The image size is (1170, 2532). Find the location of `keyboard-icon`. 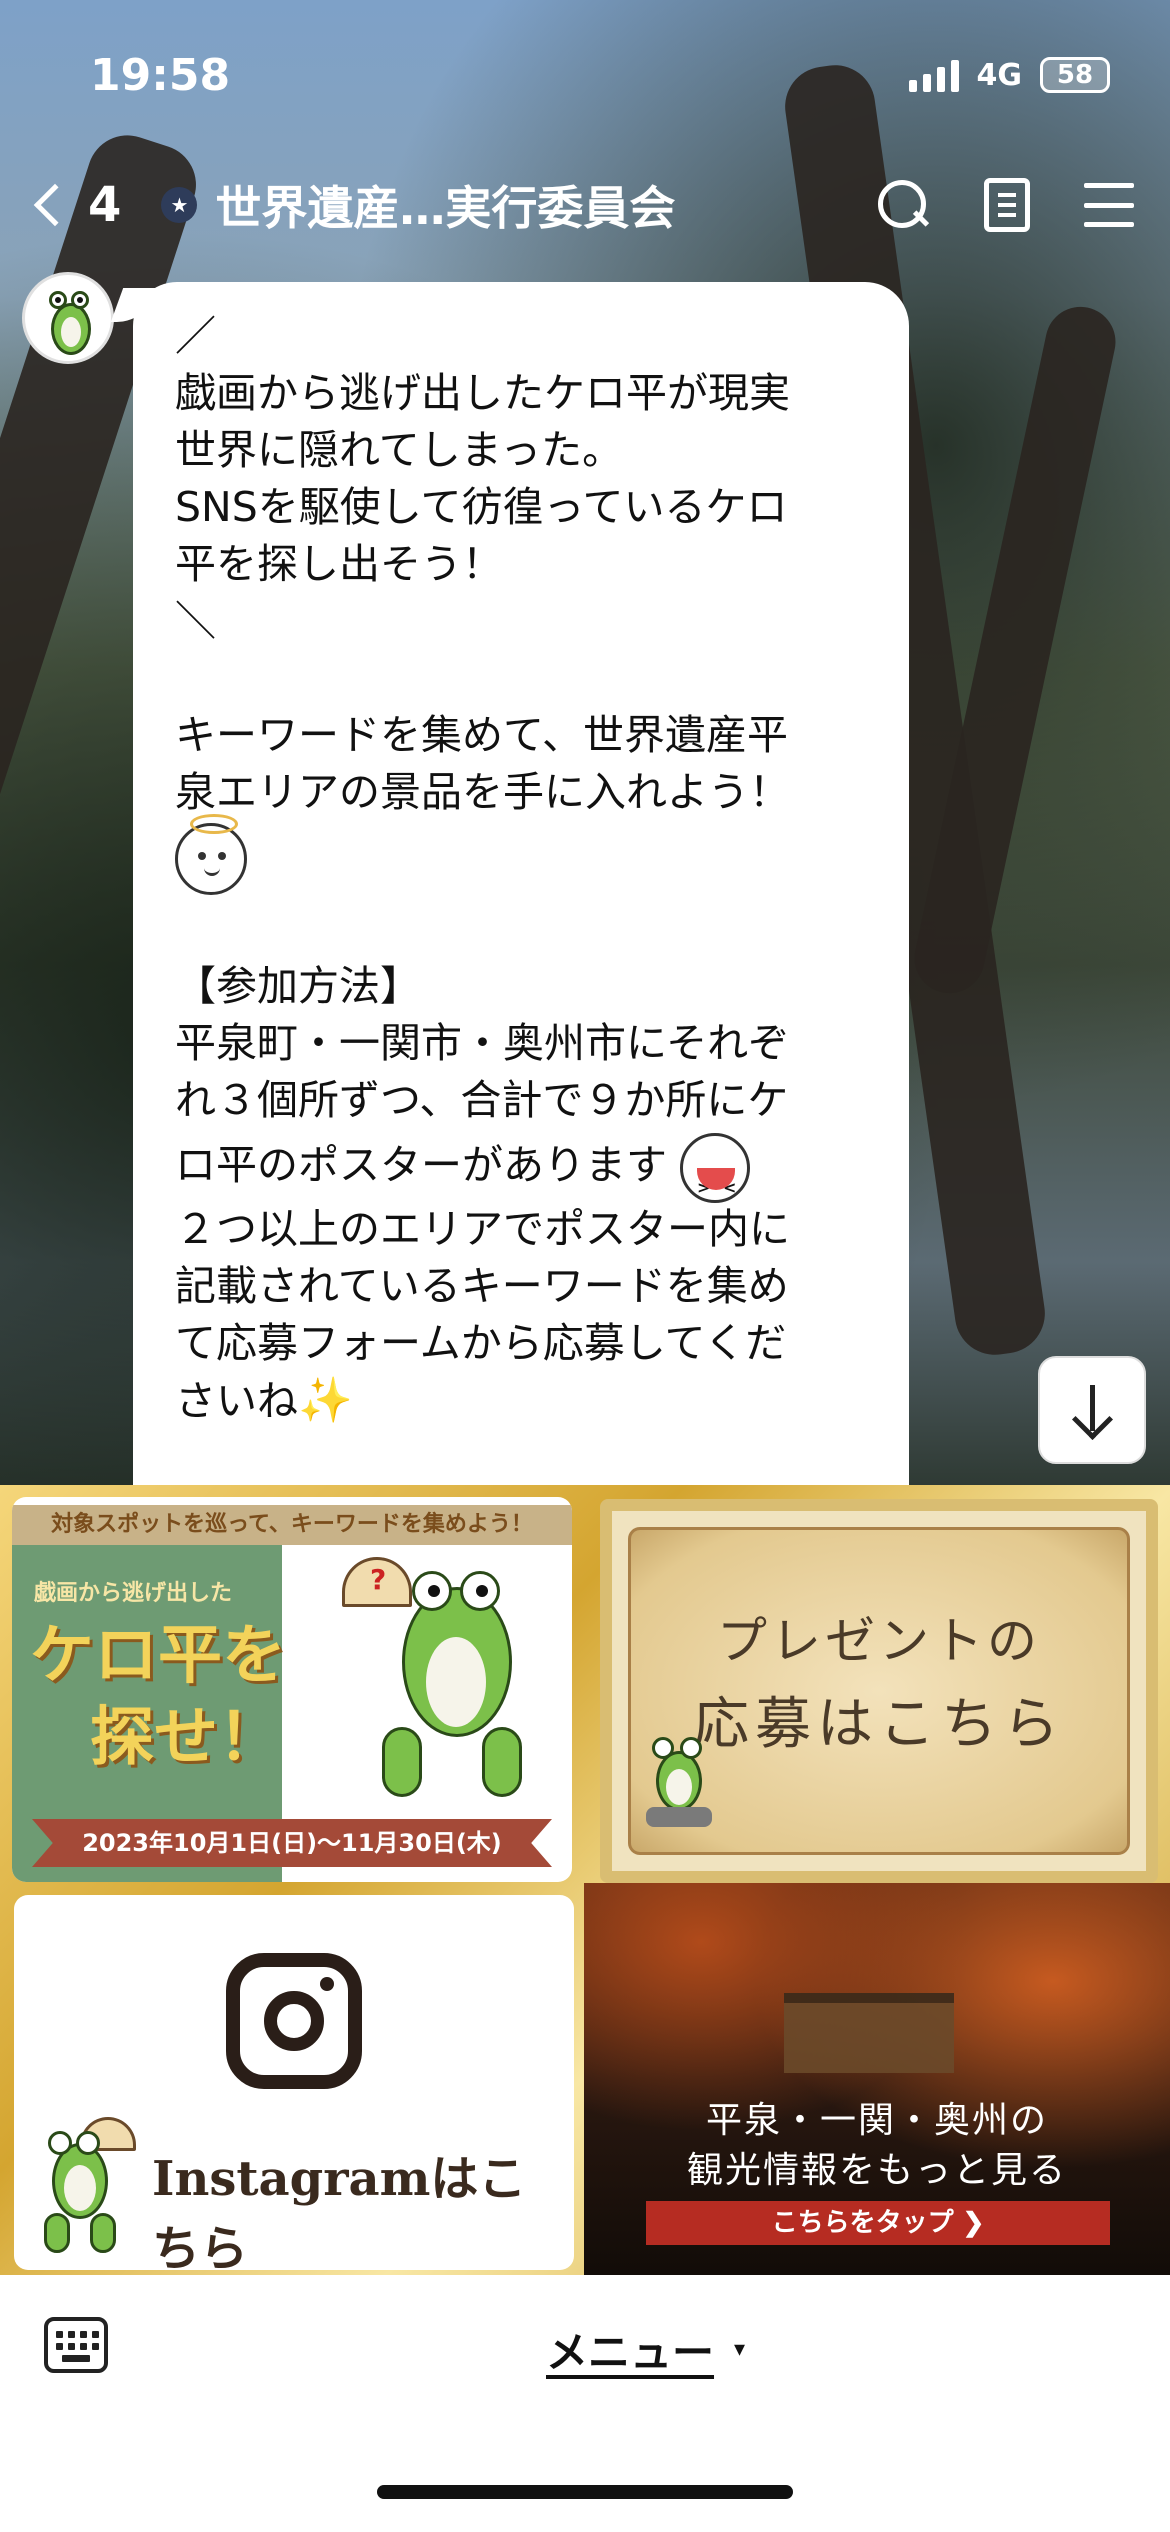

keyboard-icon is located at coordinates (76, 2345).